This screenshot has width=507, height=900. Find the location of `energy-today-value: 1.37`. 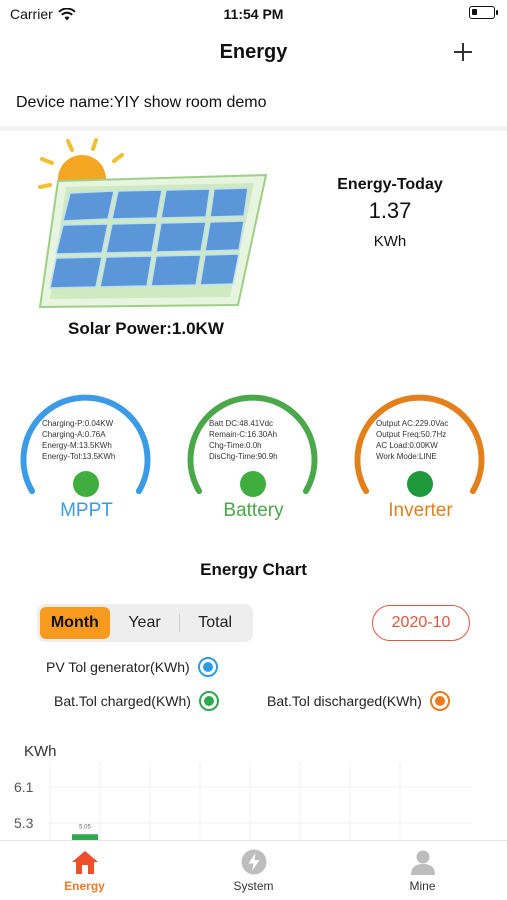

energy-today-value: 1.37 is located at coordinates (390, 210).